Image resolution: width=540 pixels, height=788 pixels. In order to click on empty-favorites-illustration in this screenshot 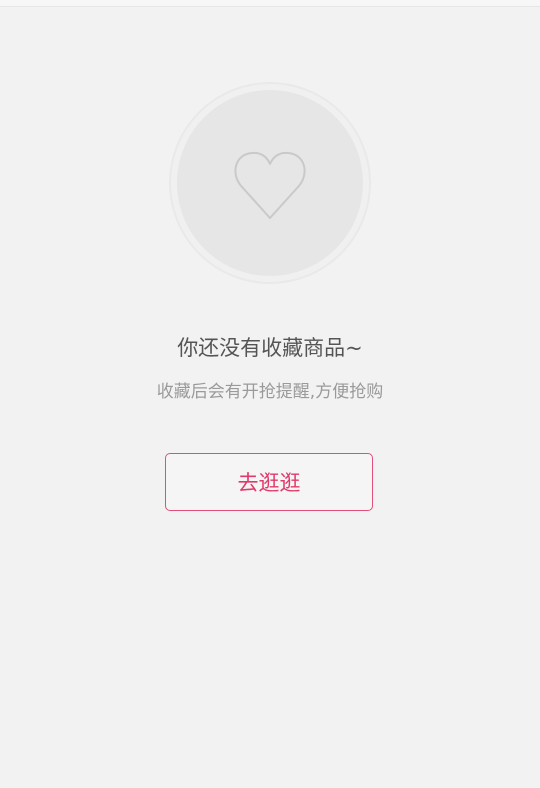, I will do `click(270, 183)`.